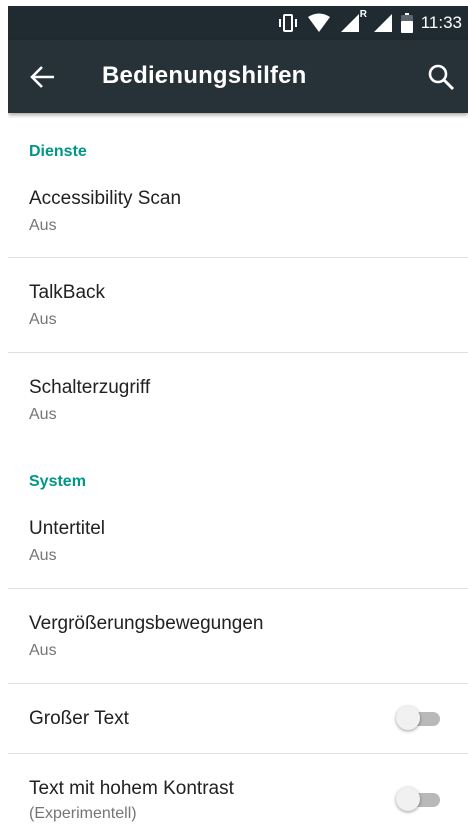  I want to click on item-title: Schalterzugriff, so click(90, 387).